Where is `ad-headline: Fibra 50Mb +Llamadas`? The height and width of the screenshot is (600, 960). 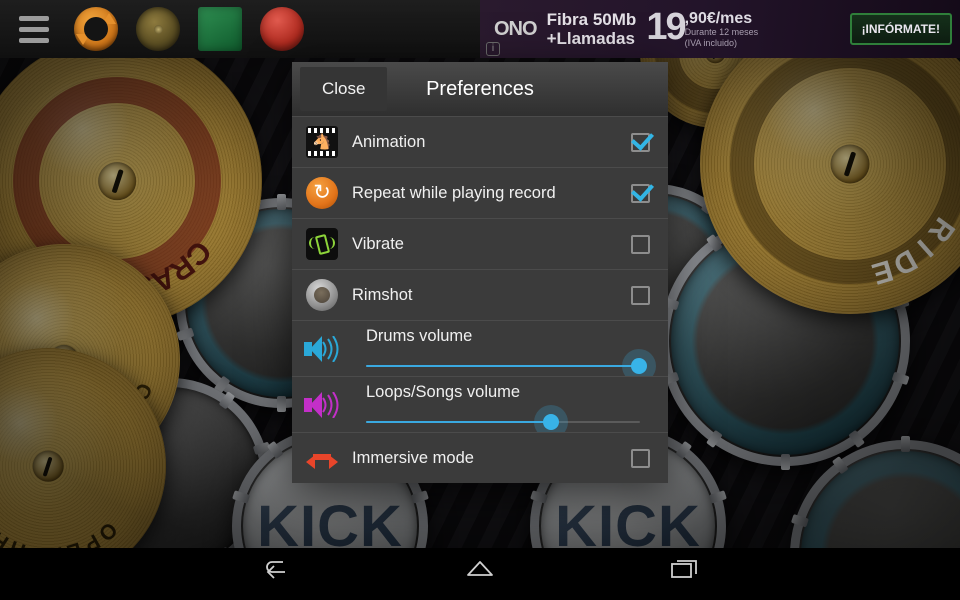 ad-headline: Fibra 50Mb +Llamadas is located at coordinates (592, 29).